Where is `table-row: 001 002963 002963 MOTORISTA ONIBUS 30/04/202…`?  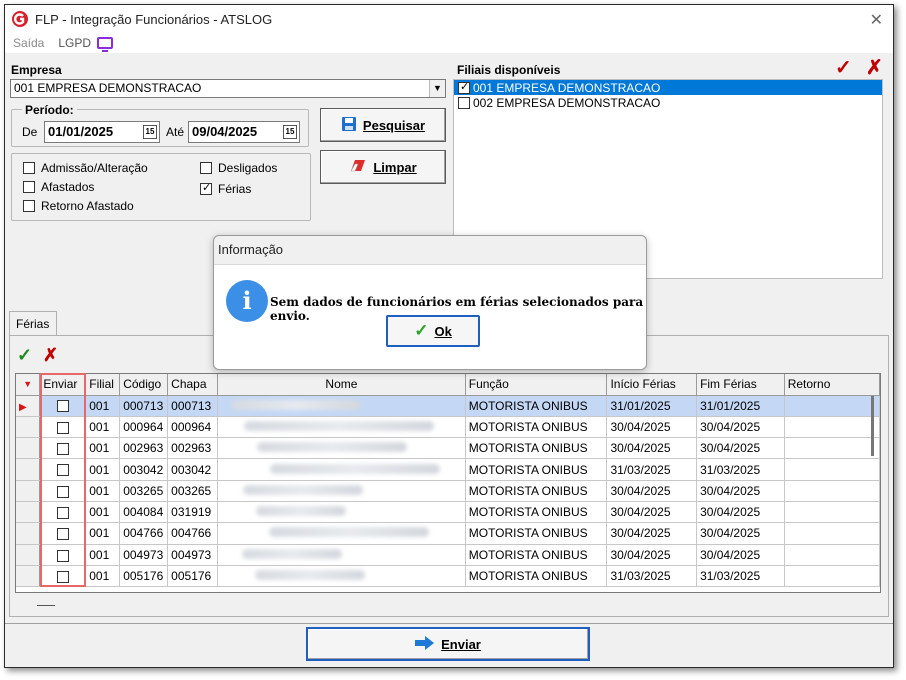
table-row: 001 002963 002963 MOTORISTA ONIBUS 30/04/202… is located at coordinates (448, 448).